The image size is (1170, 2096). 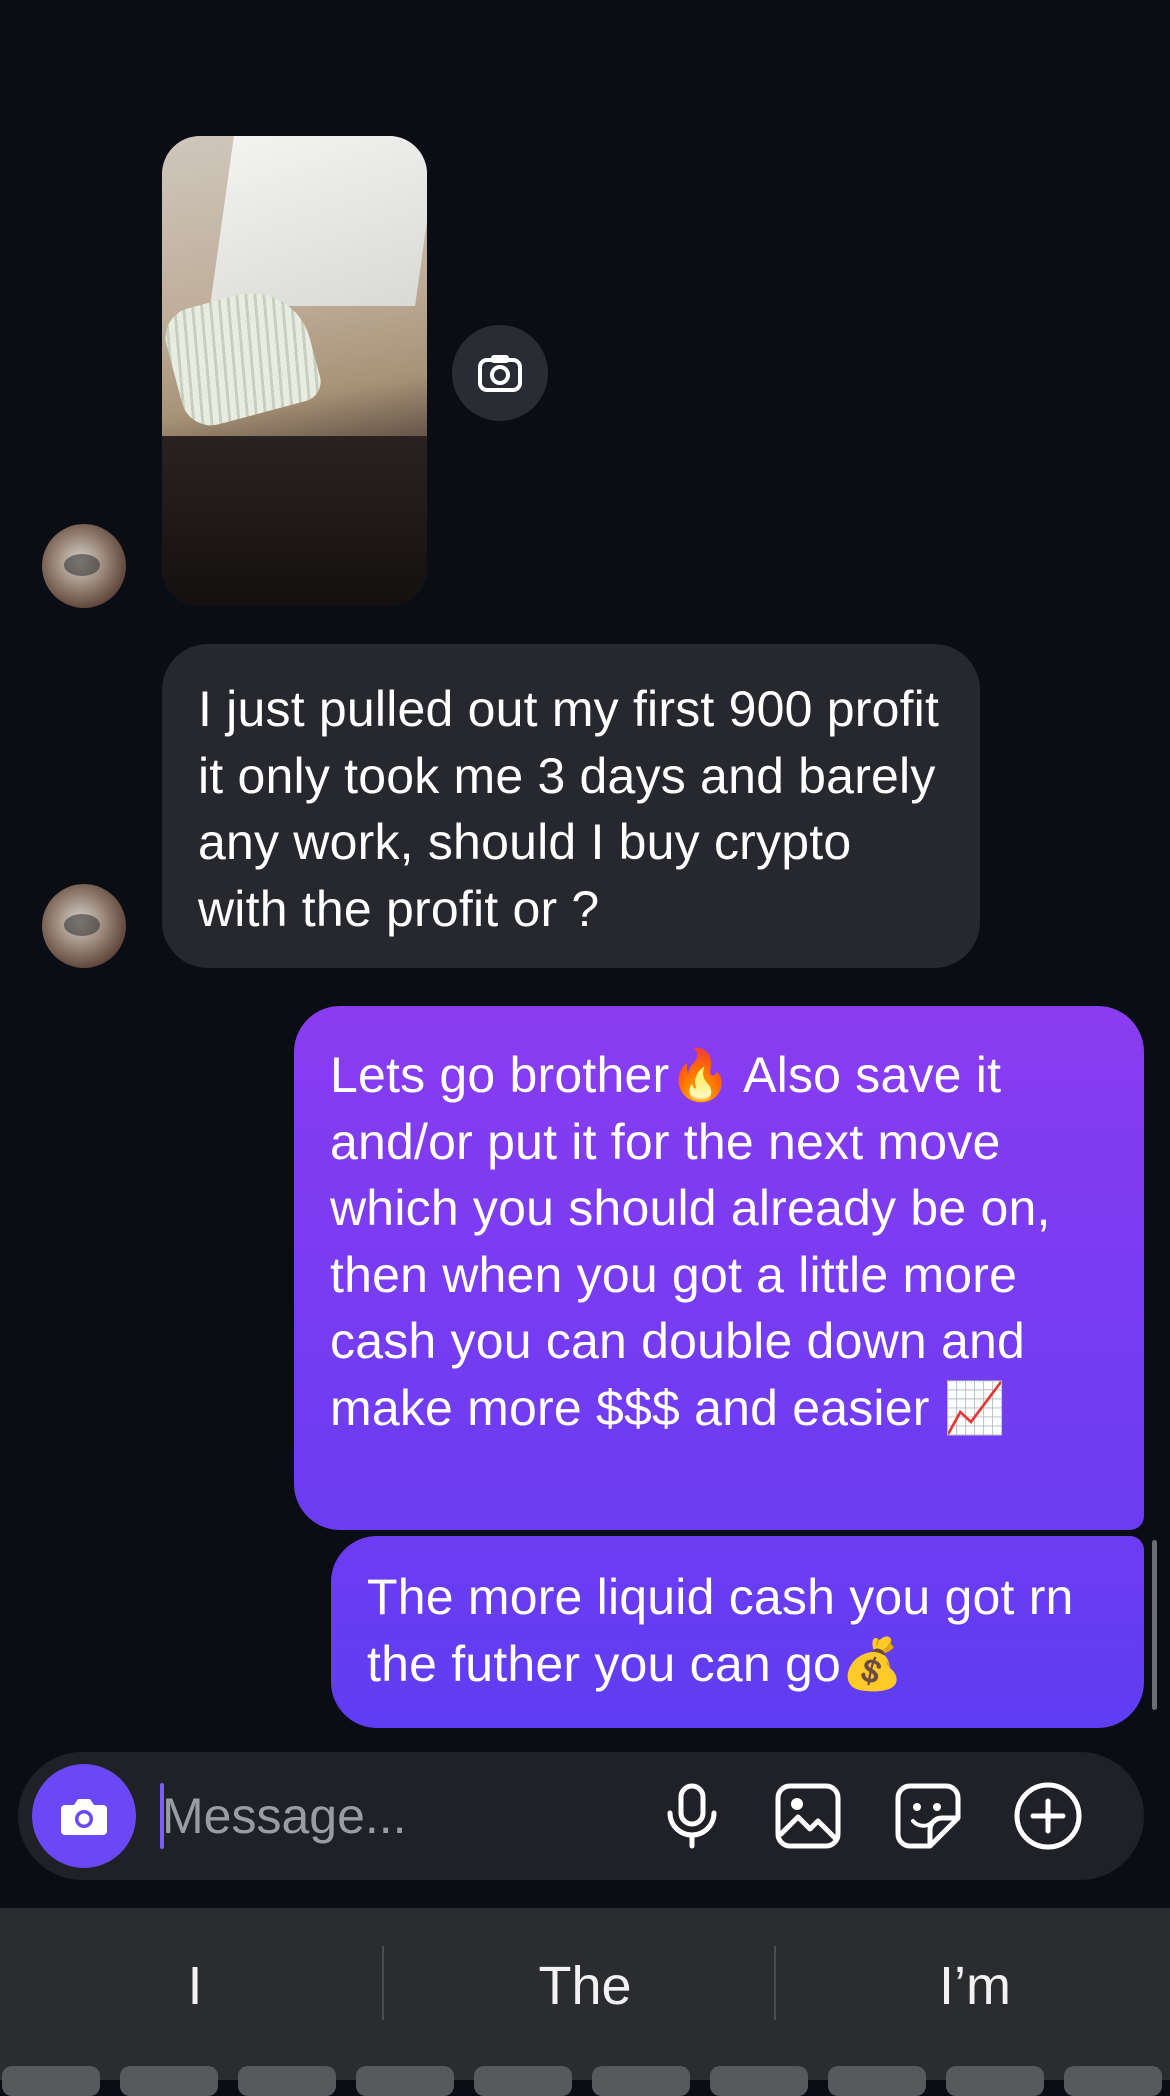 I want to click on more-button, so click(x=1048, y=1816).